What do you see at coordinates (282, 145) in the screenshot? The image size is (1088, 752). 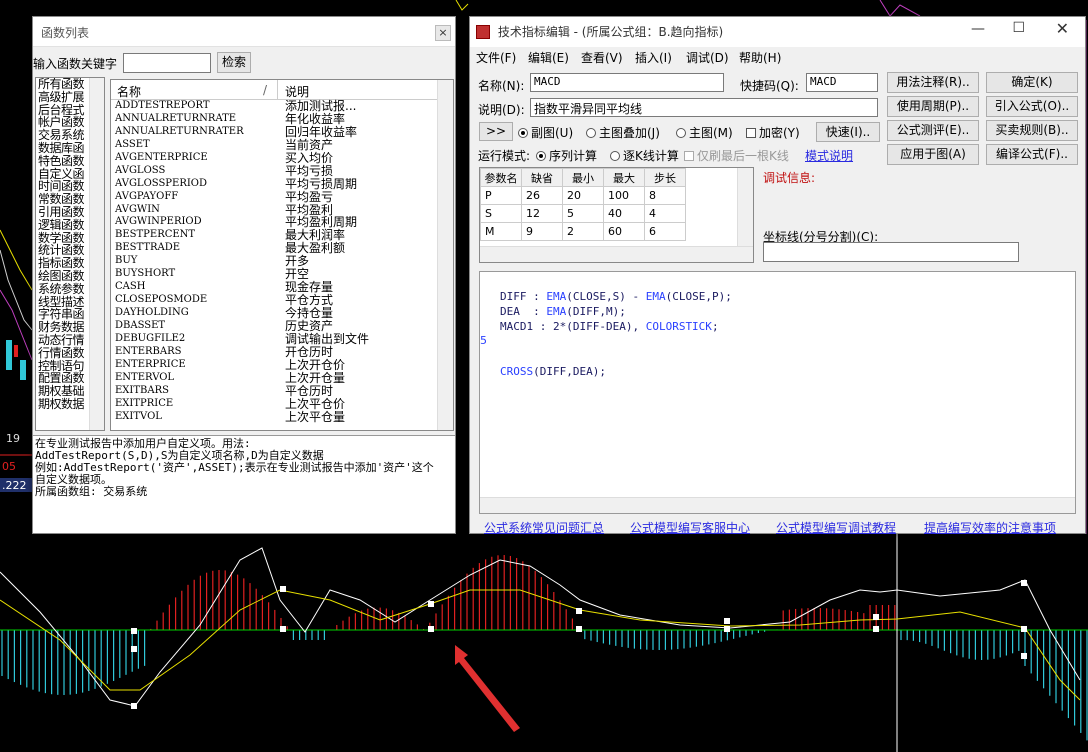 I see `function-row: ASSET 当前资产` at bounding box center [282, 145].